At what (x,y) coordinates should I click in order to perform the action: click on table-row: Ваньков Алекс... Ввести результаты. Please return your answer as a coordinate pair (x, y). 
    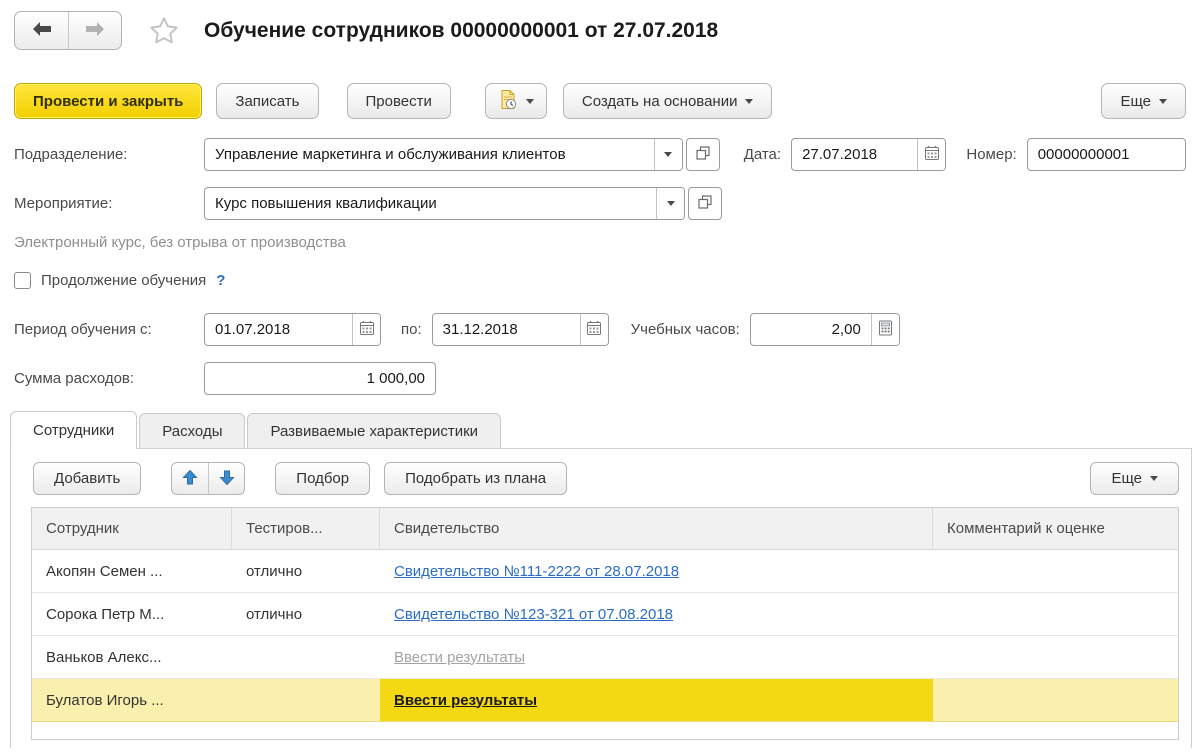
    Looking at the image, I should click on (605, 657).